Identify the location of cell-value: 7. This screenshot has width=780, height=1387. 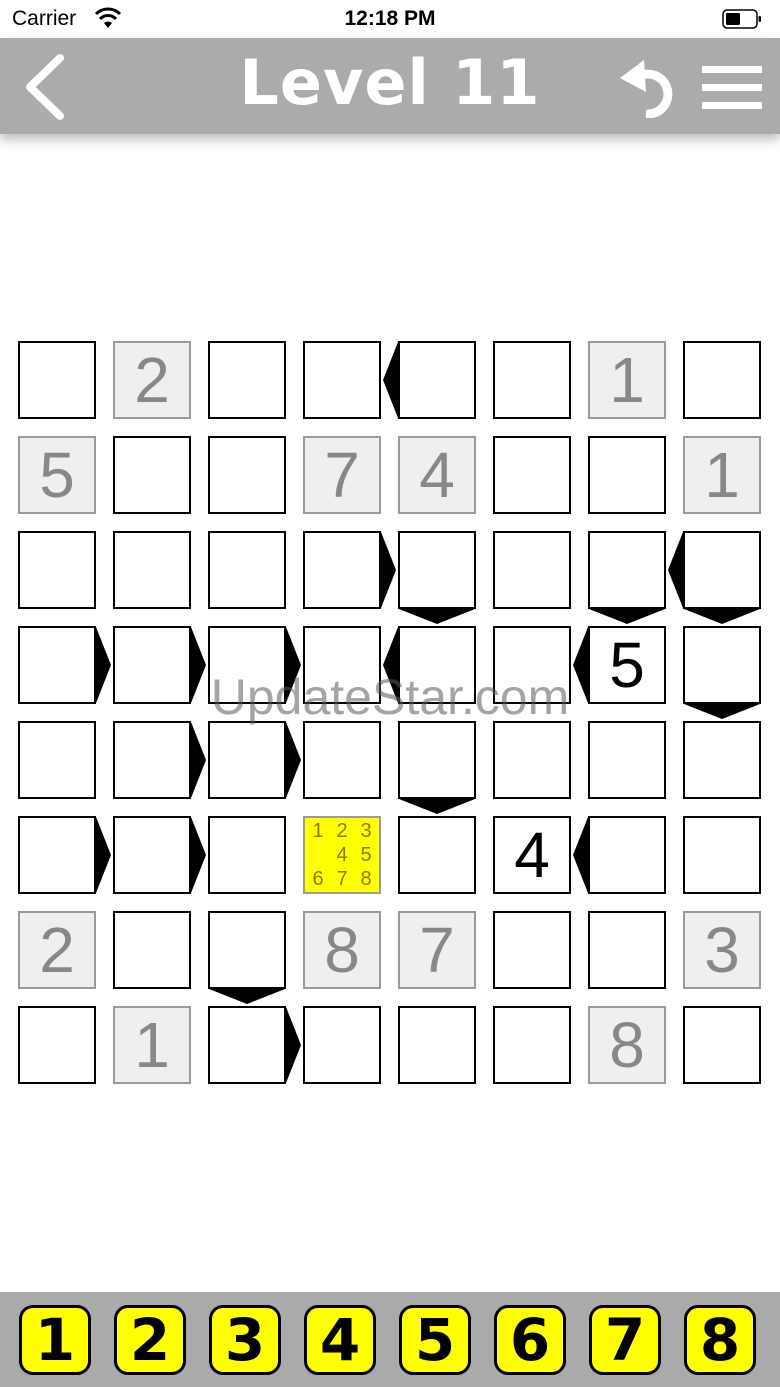
(342, 475).